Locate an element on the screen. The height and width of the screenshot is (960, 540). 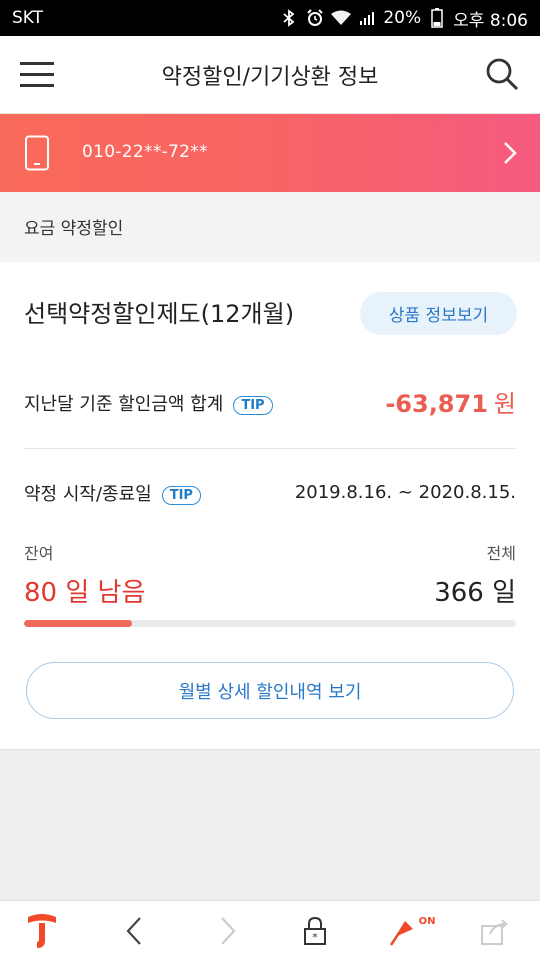
smartphone-icon is located at coordinates (37, 153).